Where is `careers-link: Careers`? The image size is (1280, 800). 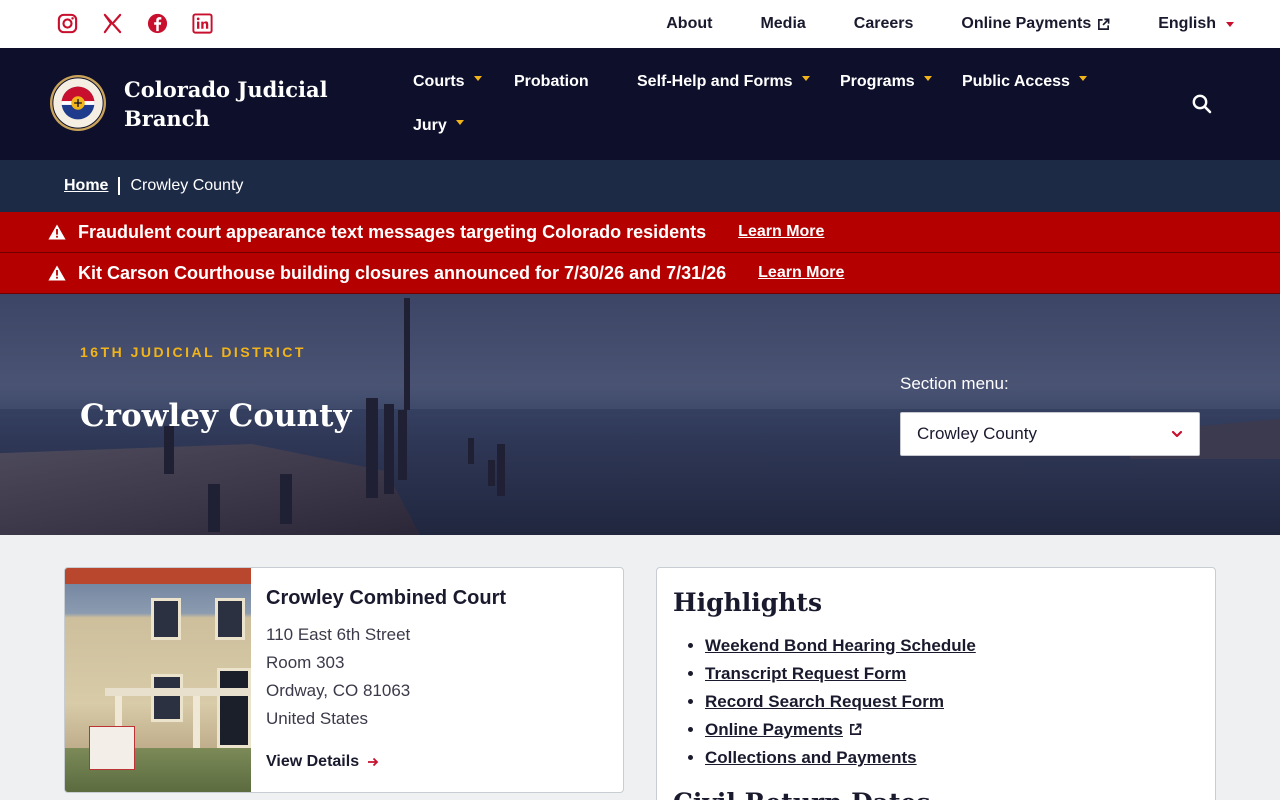 careers-link: Careers is located at coordinates (884, 24).